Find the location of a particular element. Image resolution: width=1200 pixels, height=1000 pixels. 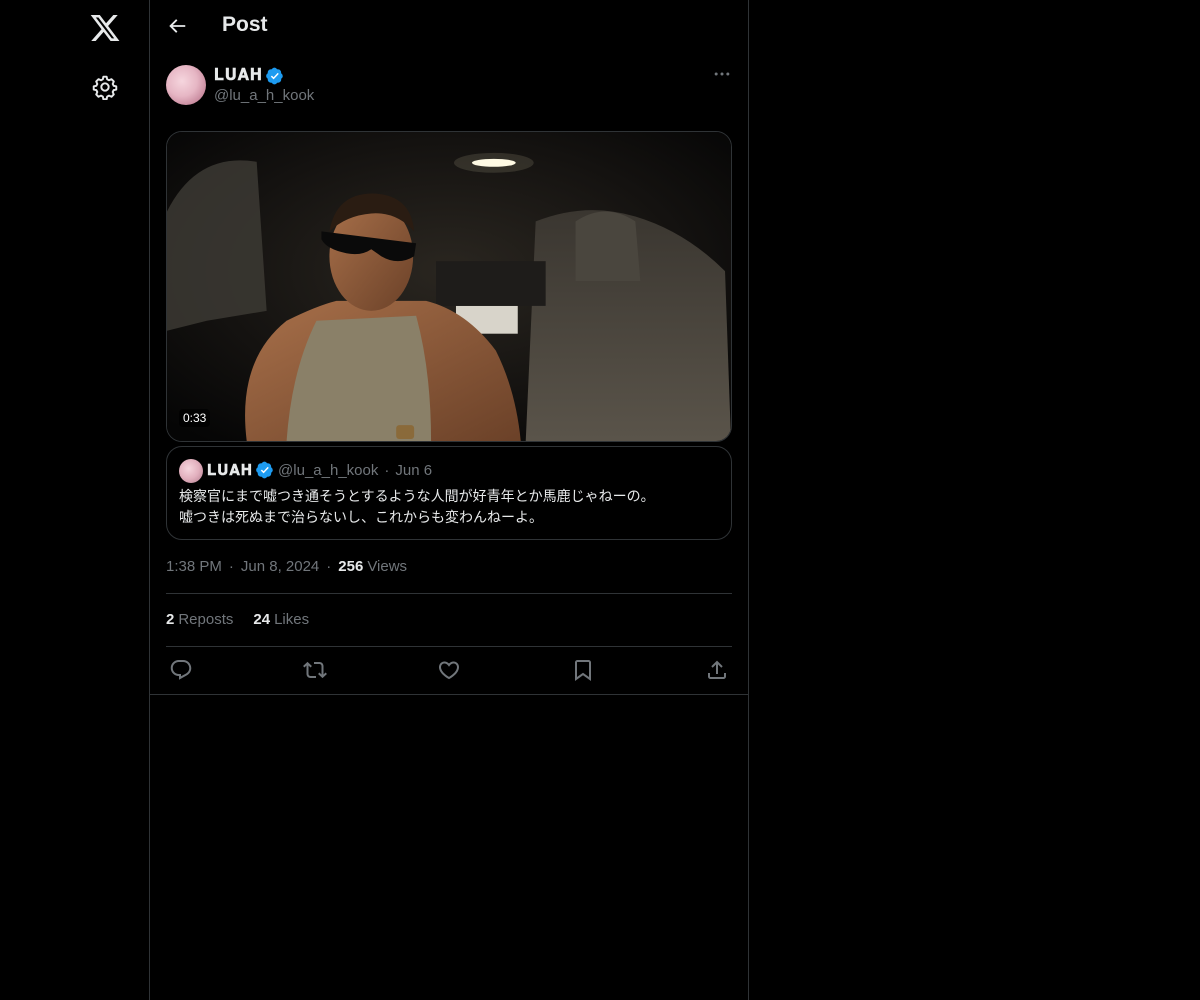

avatar is located at coordinates (186, 85).